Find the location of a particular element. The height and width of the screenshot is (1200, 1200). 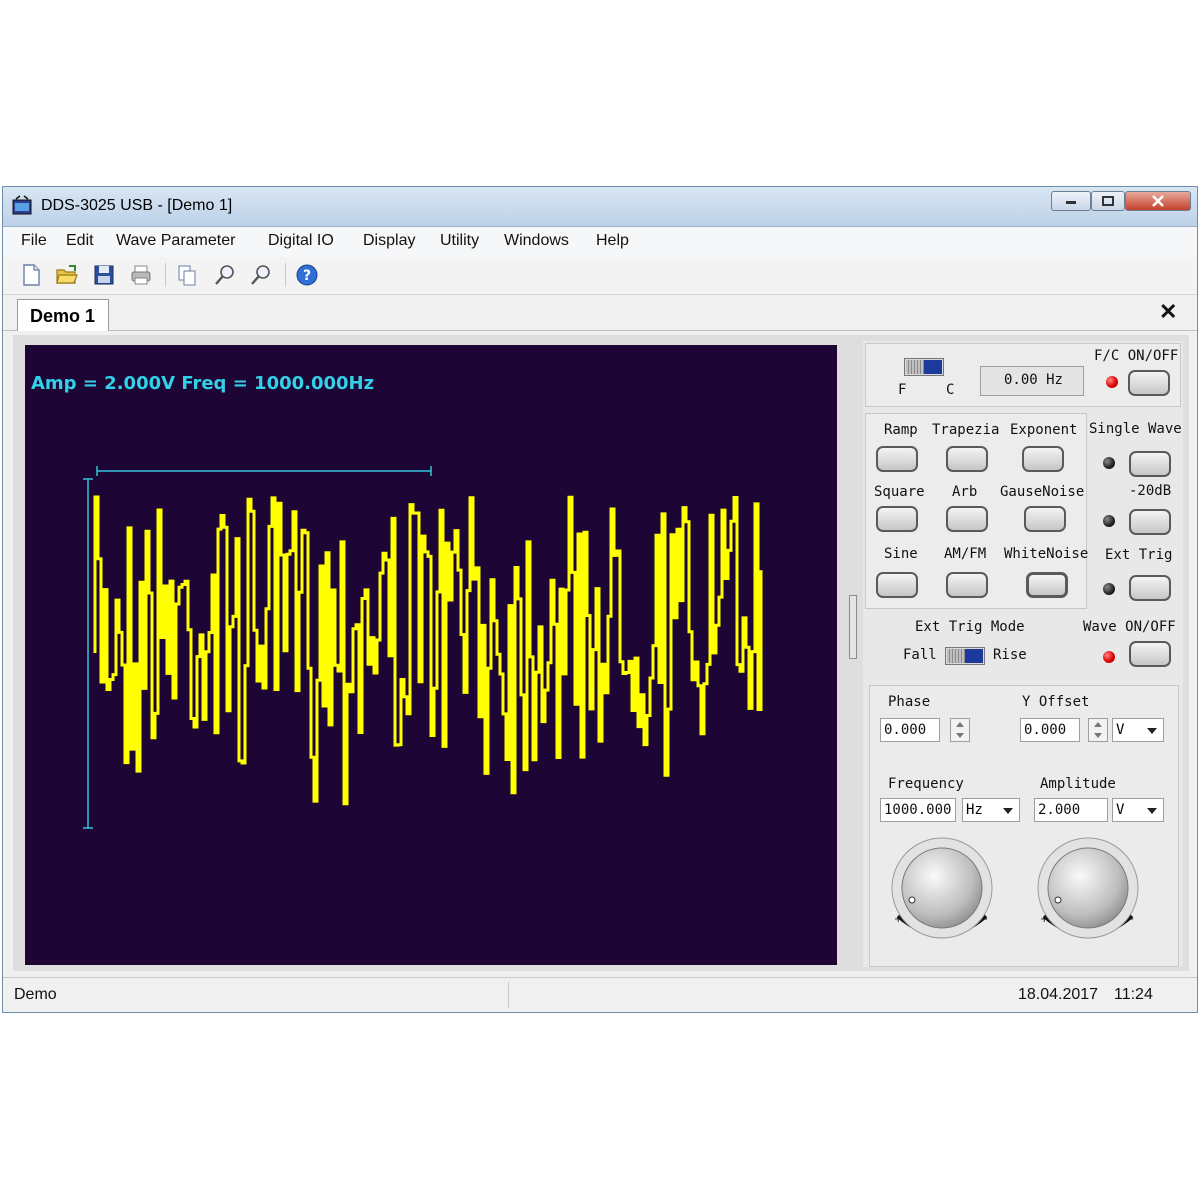

single-wave-label: Single Wave is located at coordinates (1135, 429).